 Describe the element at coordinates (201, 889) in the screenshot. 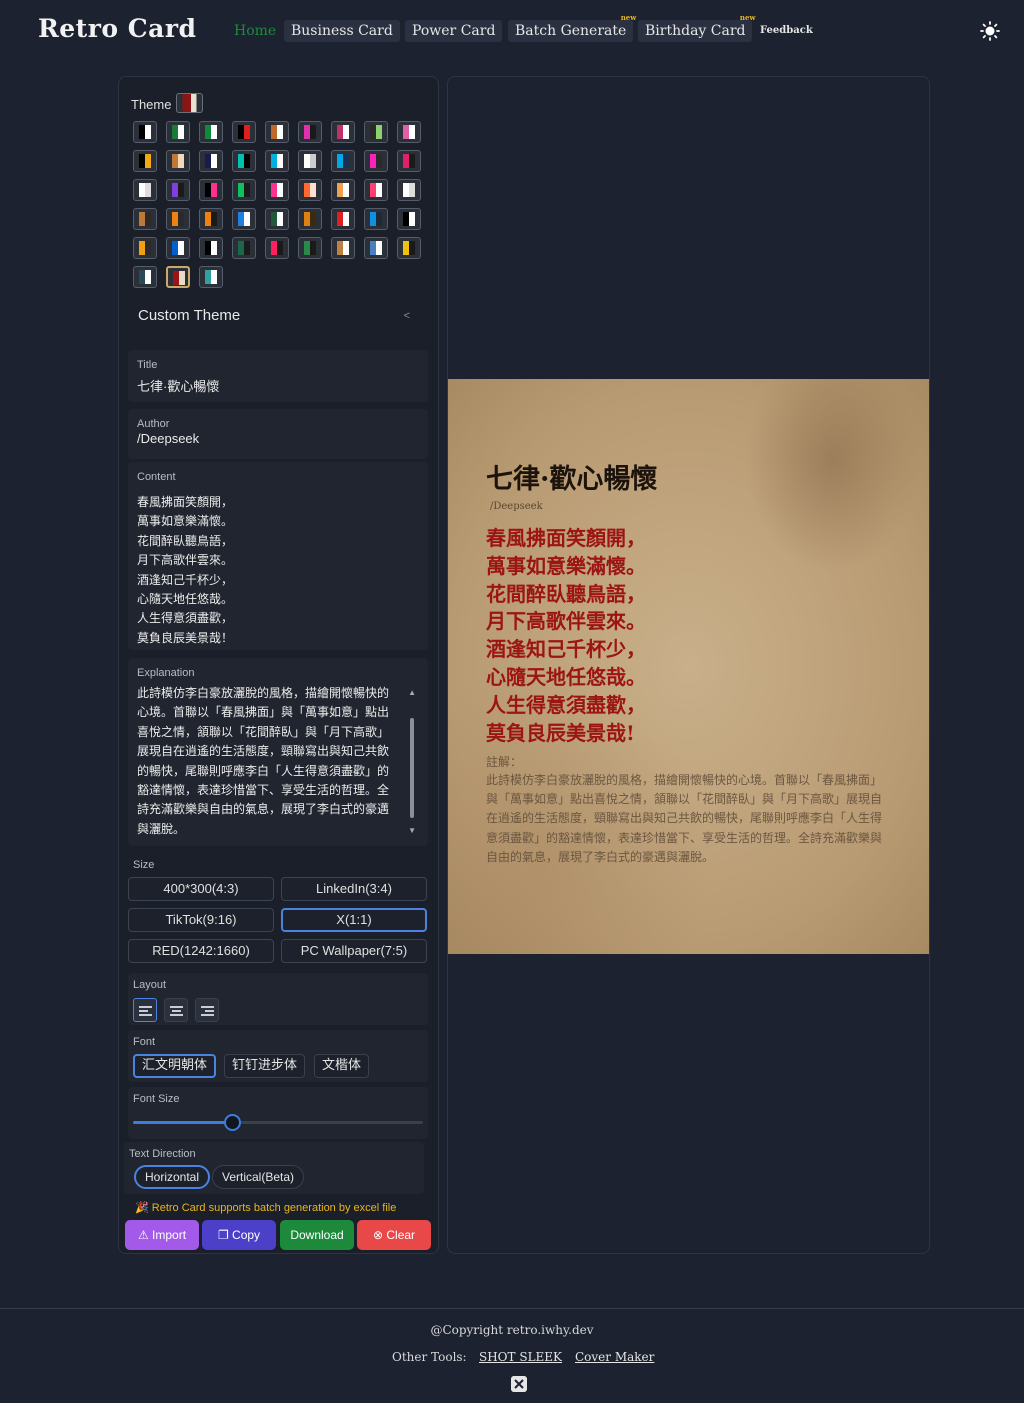

I see `size-option-4-3: 400*300(4:3)` at that location.